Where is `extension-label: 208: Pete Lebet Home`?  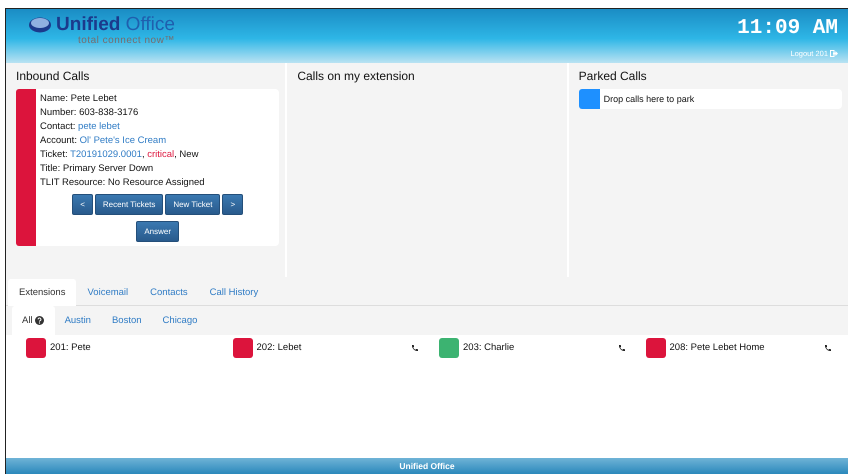 extension-label: 208: Pete Lebet Home is located at coordinates (747, 347).